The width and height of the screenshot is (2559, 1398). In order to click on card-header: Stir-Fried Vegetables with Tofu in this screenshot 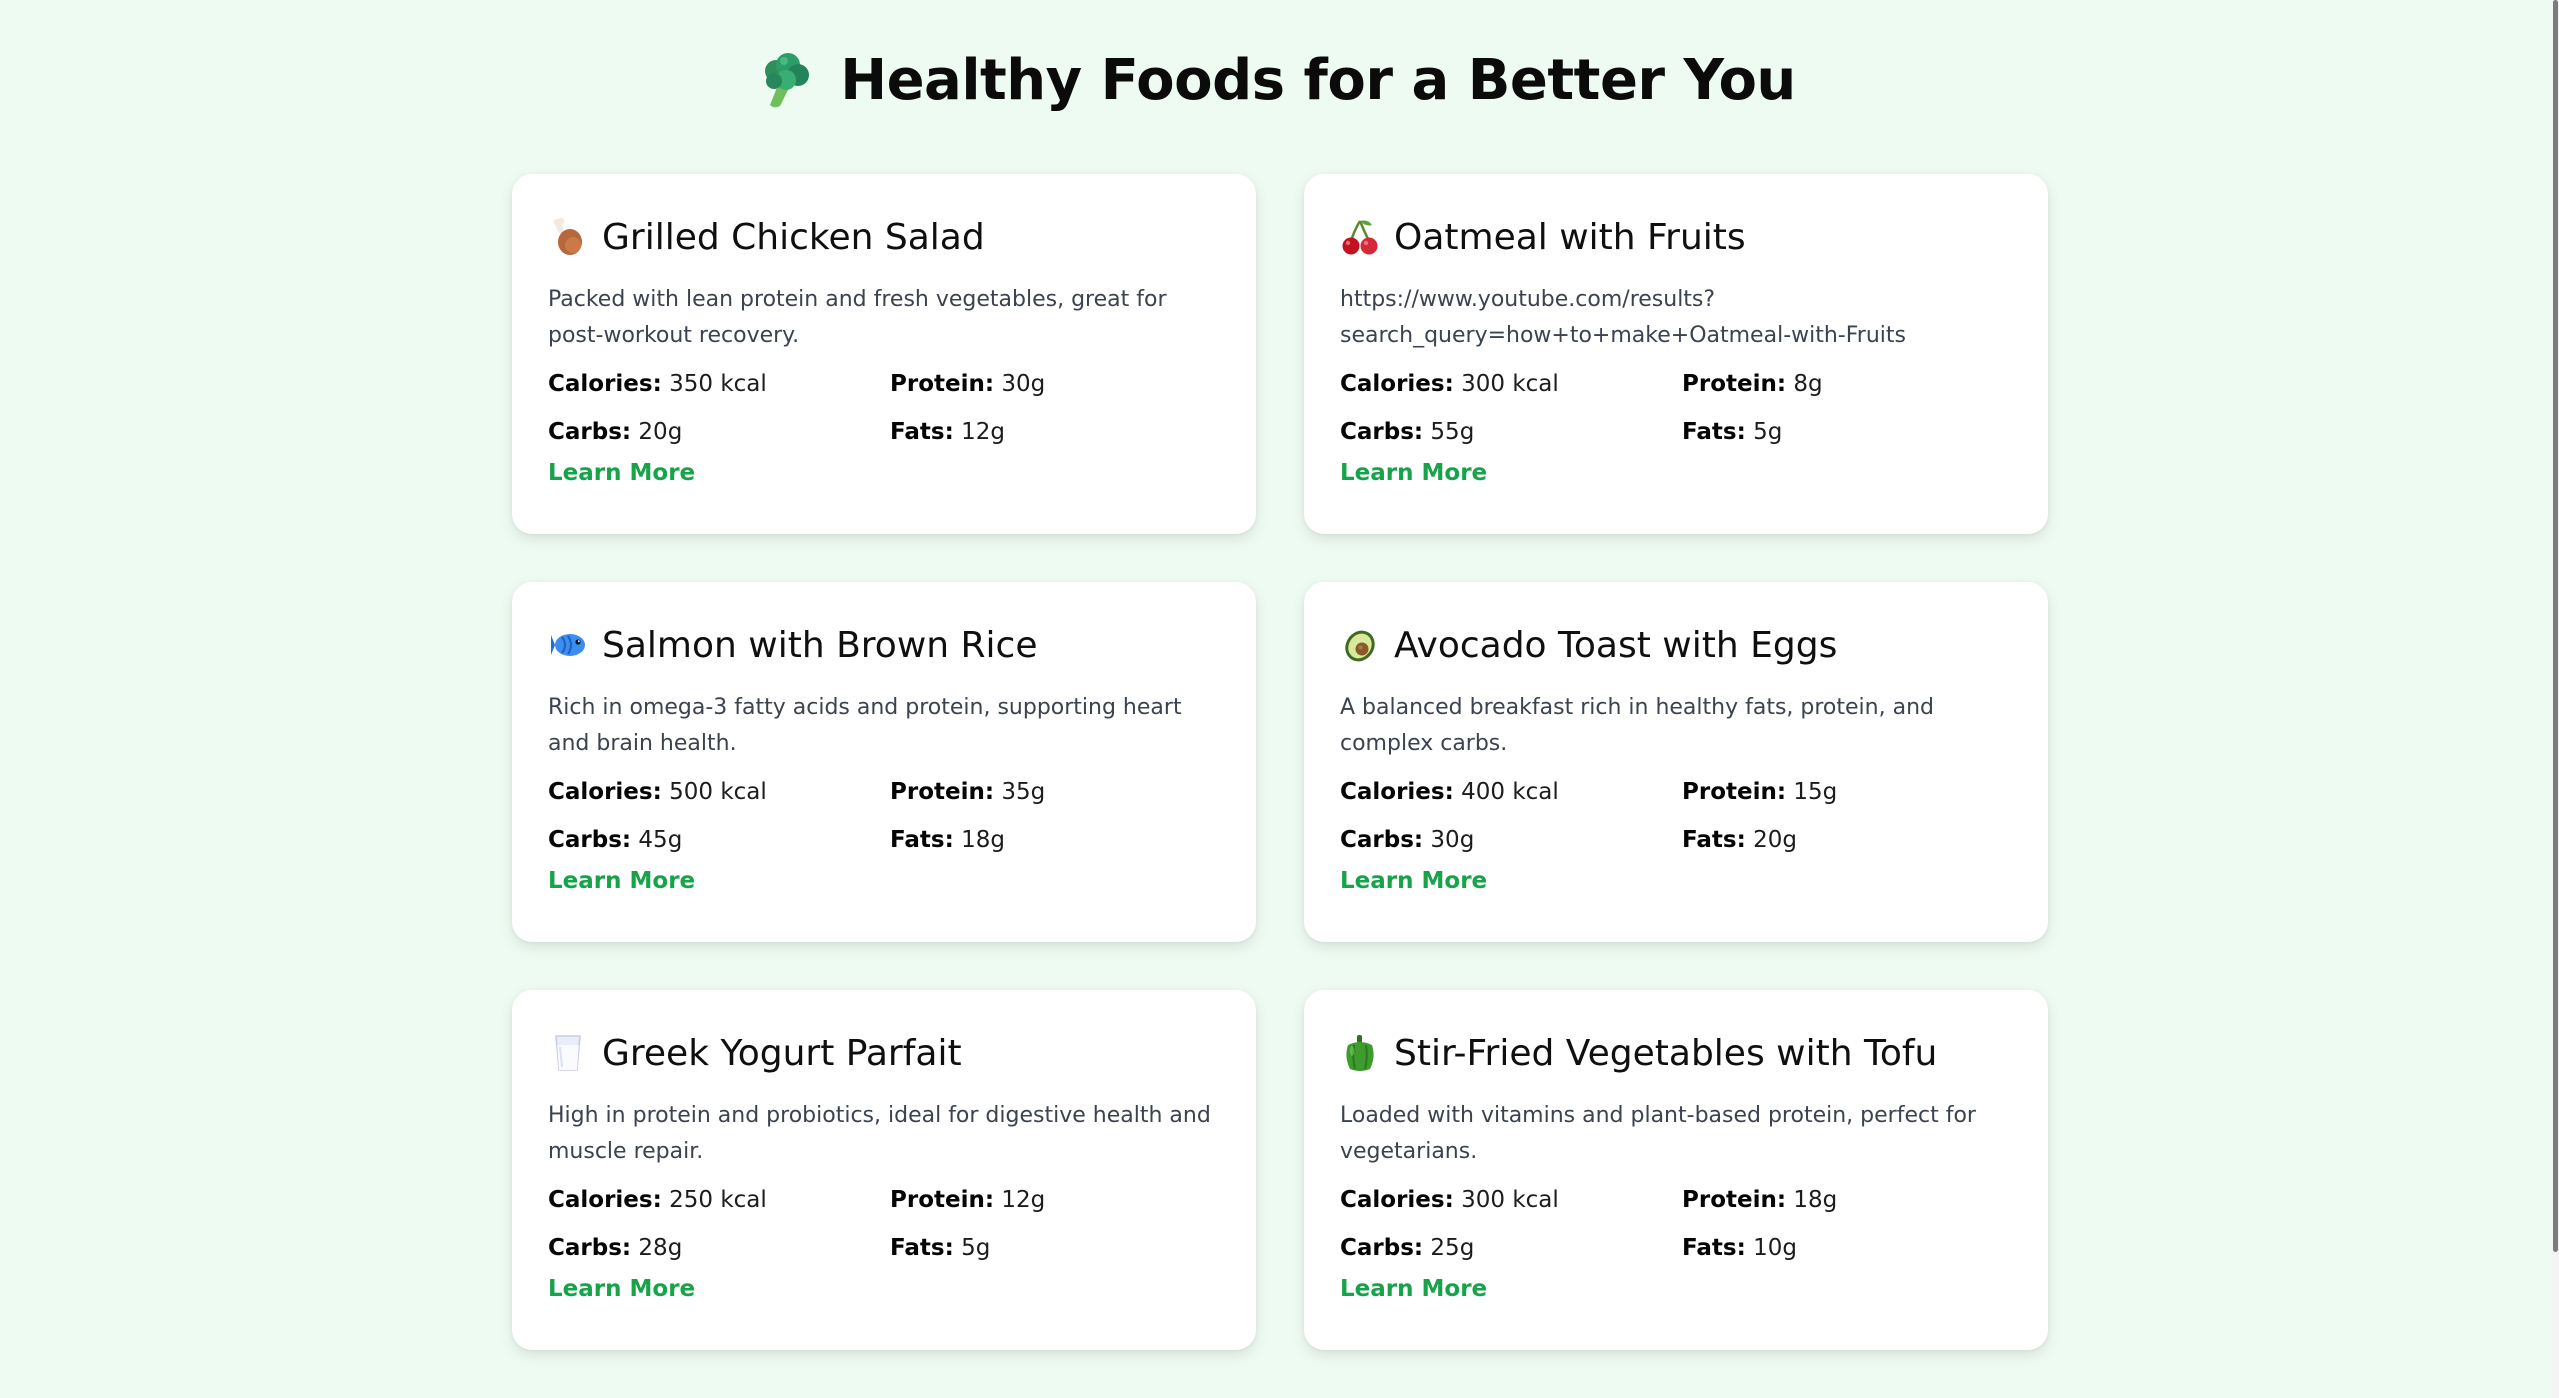, I will do `click(1676, 1053)`.